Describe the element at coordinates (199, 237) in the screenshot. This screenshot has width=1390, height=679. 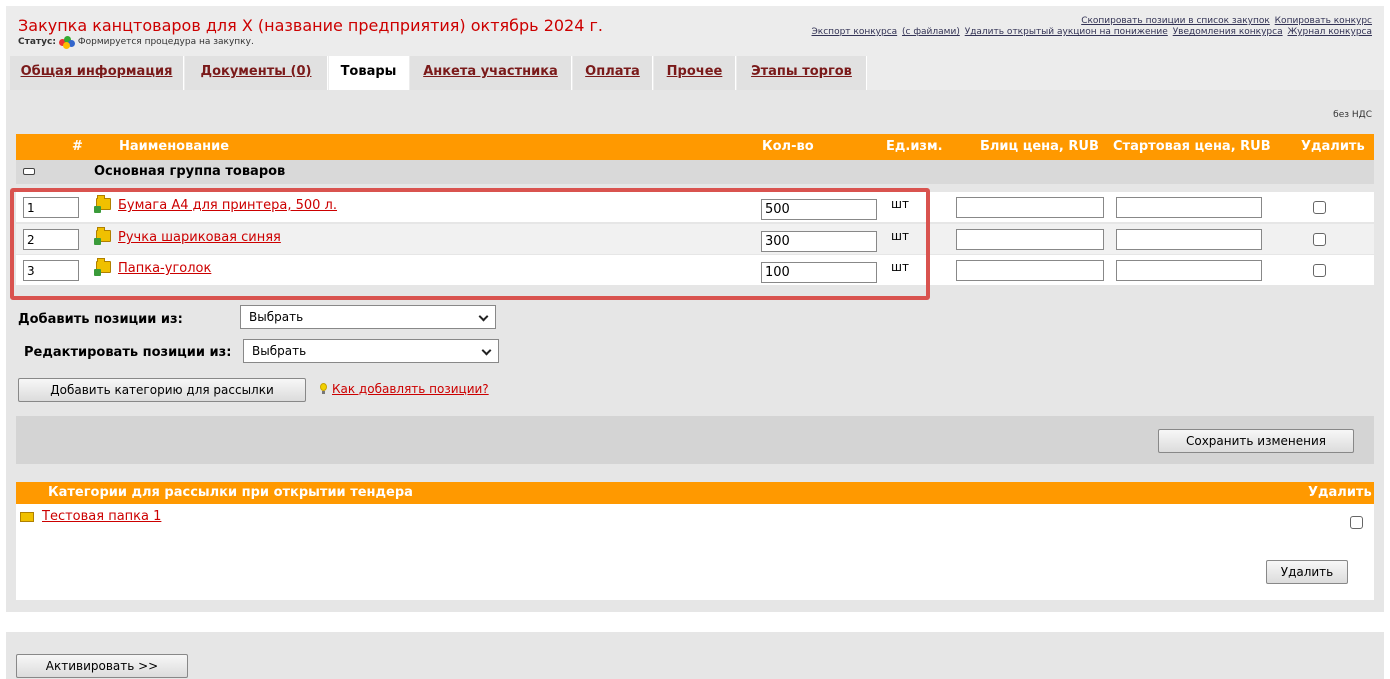
I see `item-name-link: Ручка шариковая синяя` at that location.